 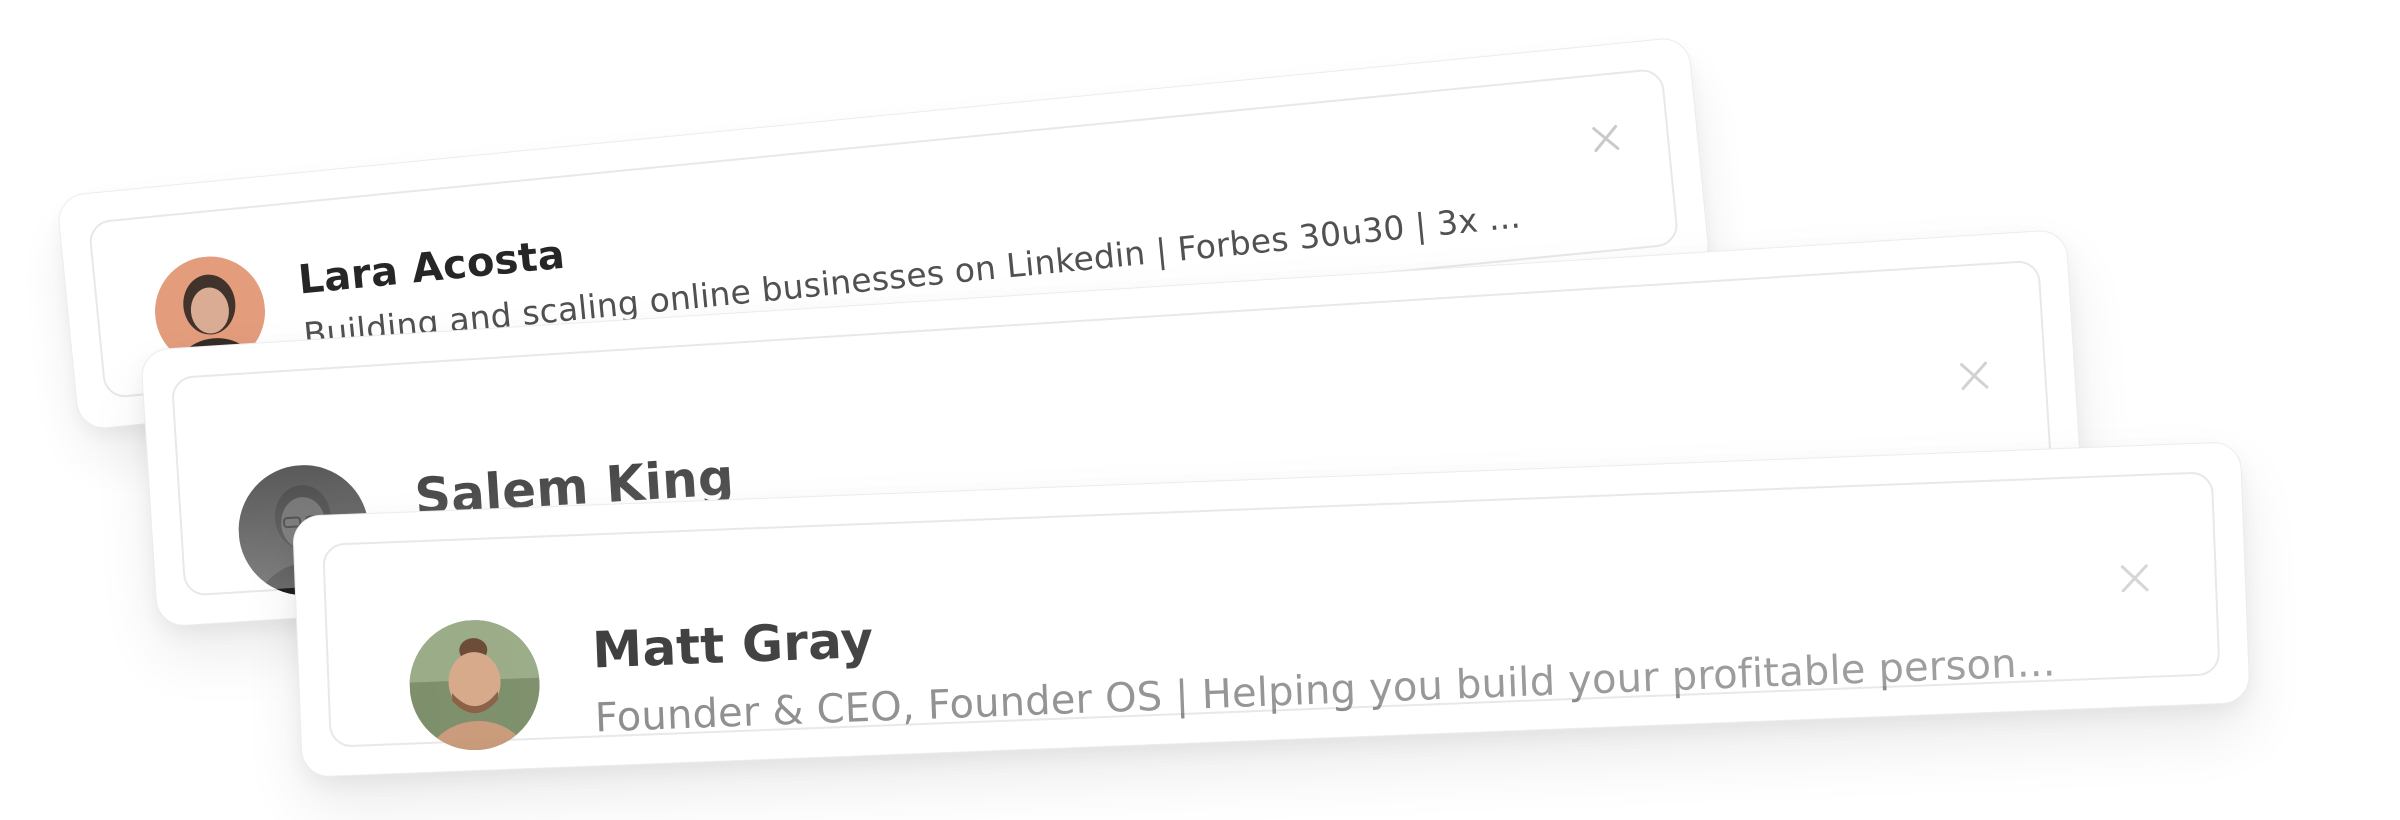 What do you see at coordinates (733, 645) in the screenshot?
I see `profile-name: Matt Gray` at bounding box center [733, 645].